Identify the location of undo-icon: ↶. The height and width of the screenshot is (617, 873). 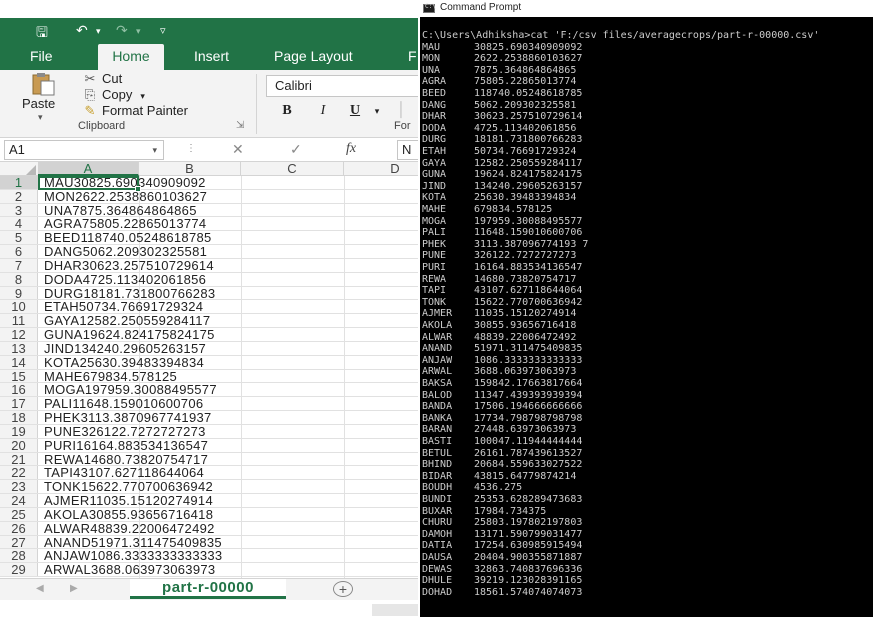
(82, 30).